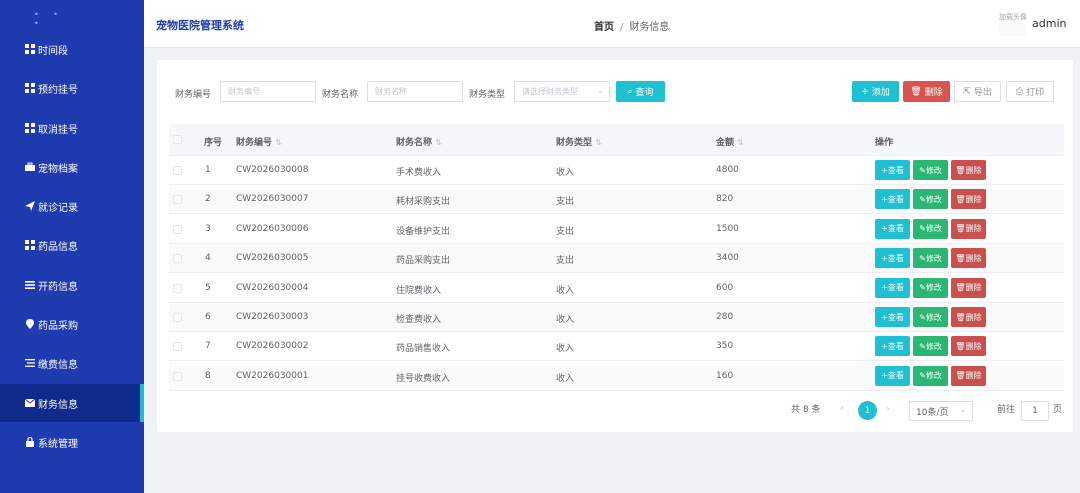 The height and width of the screenshot is (493, 1080). Describe the element at coordinates (875, 91) in the screenshot. I see `add-button: + 添加` at that location.